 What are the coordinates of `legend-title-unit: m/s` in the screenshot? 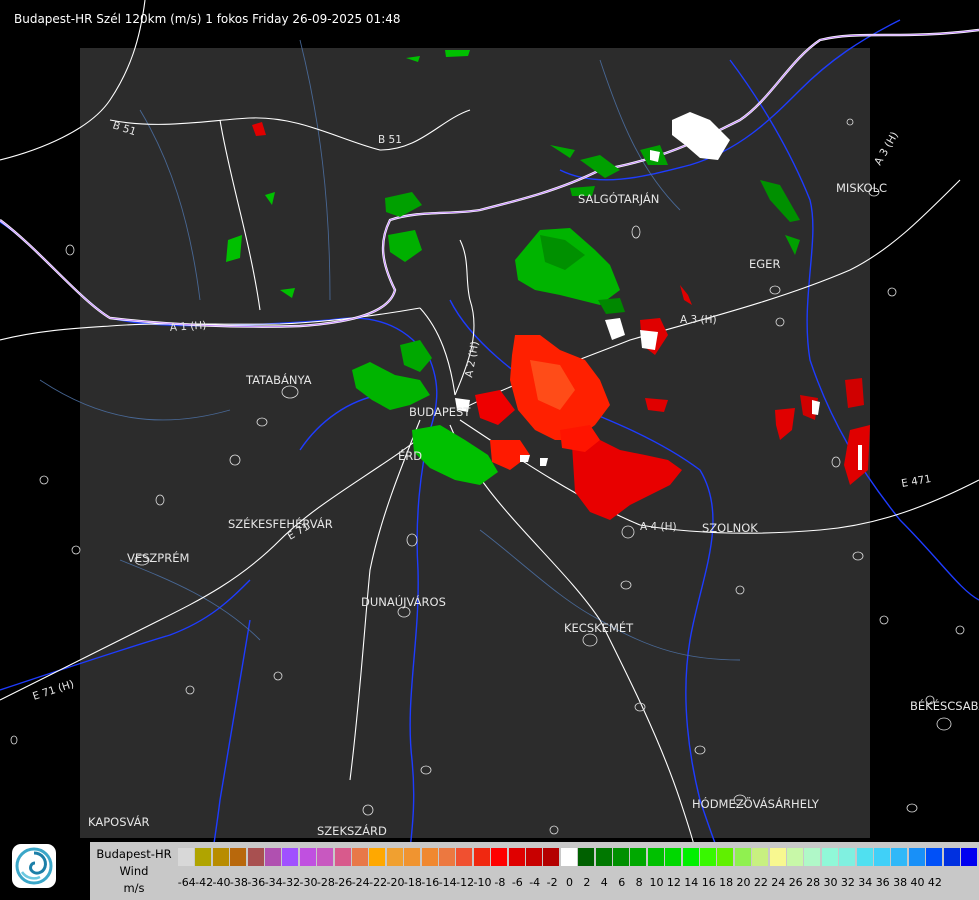 It's located at (134, 888).